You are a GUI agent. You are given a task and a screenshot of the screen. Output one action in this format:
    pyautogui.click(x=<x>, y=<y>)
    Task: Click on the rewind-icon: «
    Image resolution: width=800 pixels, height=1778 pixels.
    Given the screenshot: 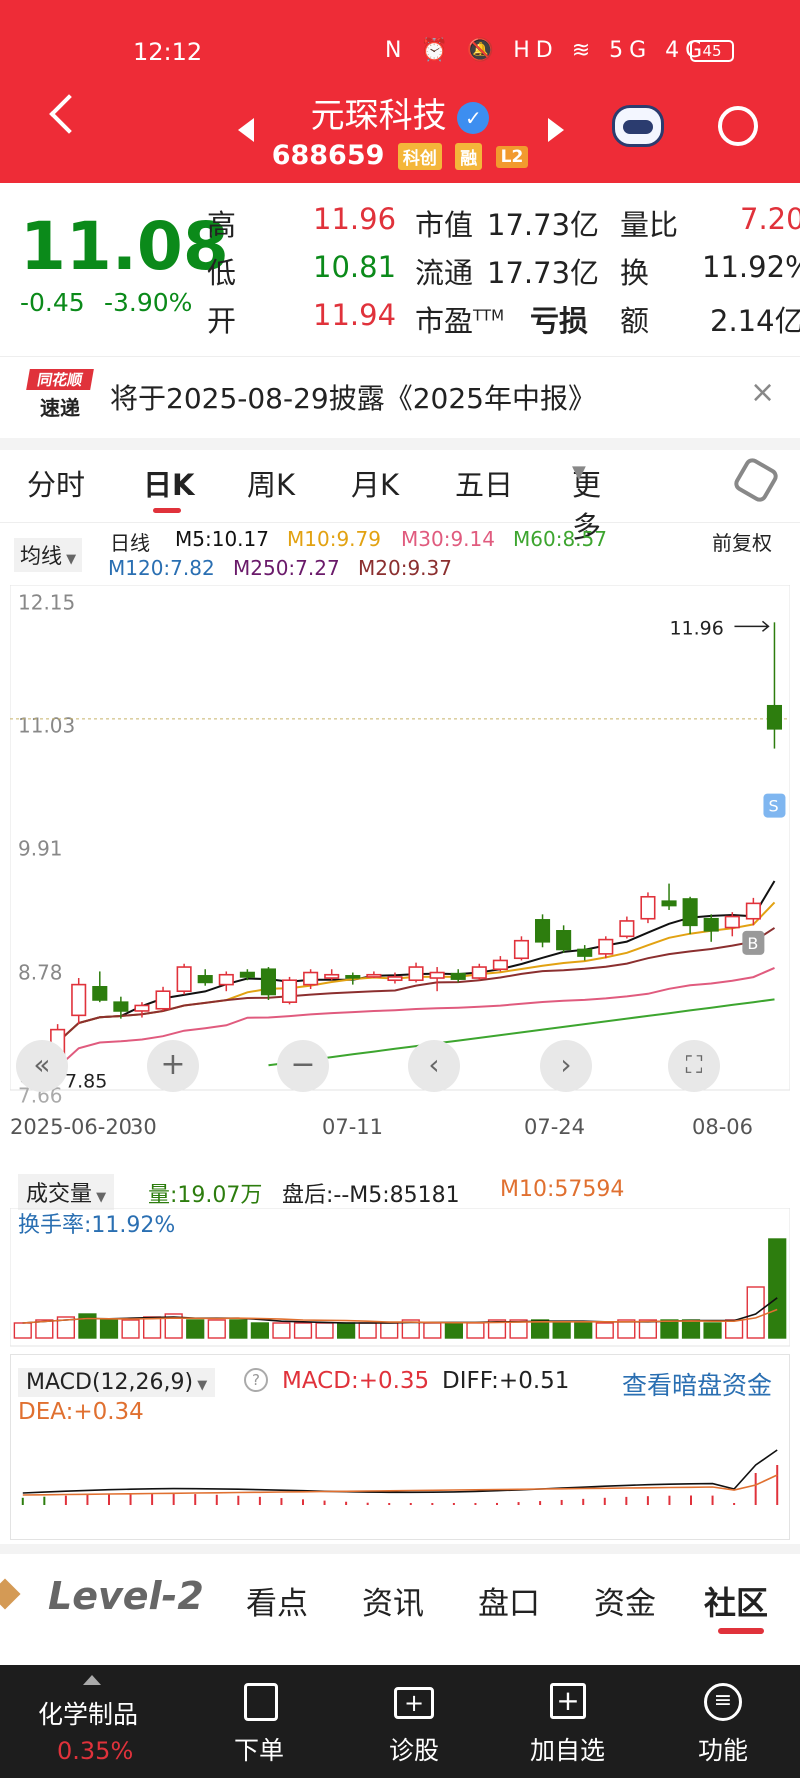 What is the action you would take?
    pyautogui.click(x=42, y=1066)
    